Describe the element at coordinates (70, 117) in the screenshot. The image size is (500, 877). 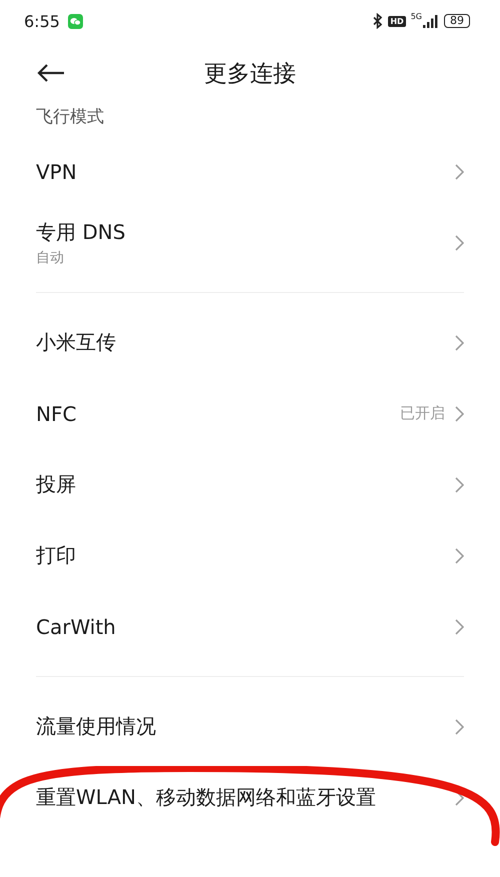
I see `row-label: 飞行模式` at that location.